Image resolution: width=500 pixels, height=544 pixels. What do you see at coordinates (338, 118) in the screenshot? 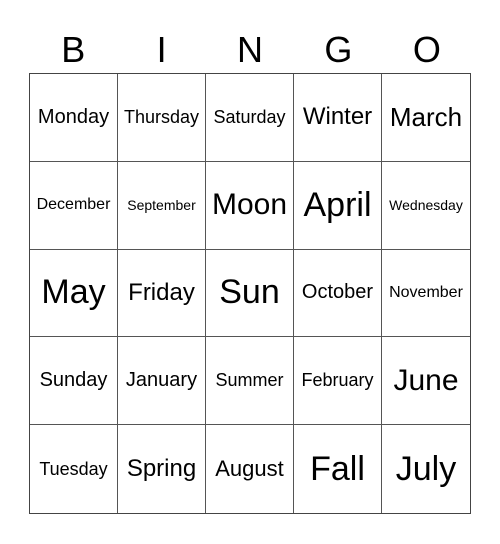
I see `bingo-cell: Winter` at bounding box center [338, 118].